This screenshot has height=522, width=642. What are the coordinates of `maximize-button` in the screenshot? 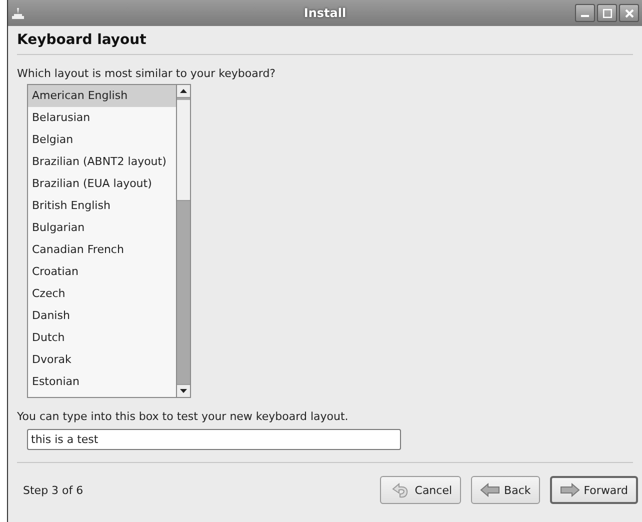 It's located at (607, 13).